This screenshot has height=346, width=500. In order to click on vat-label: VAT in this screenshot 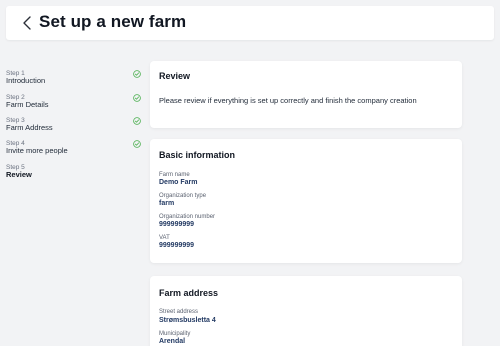, I will do `click(164, 238)`.